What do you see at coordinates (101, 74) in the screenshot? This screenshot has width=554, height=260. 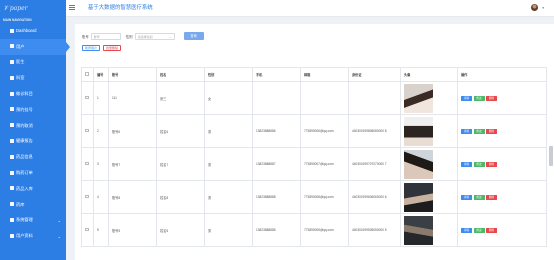 I see `column-header: 编号` at bounding box center [101, 74].